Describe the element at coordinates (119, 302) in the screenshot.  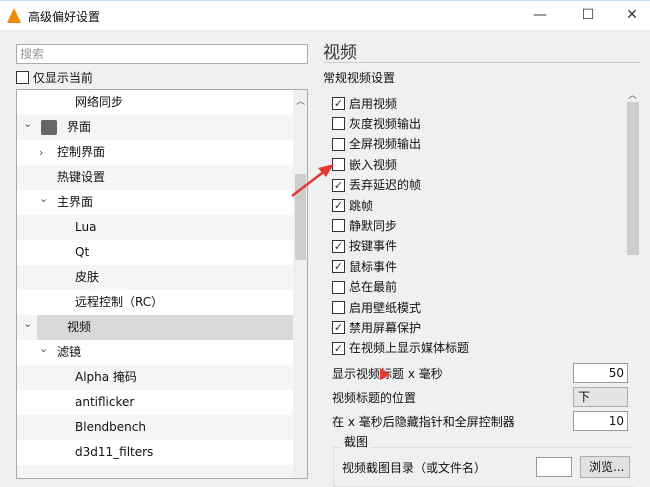
I see `tree-item-label: 远程控制（RC）` at that location.